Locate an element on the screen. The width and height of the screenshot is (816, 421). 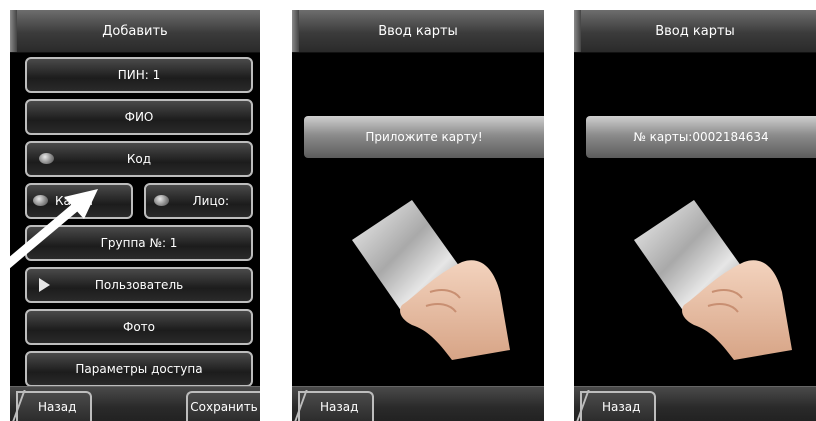
access-params-button: Параметры доступа is located at coordinates (139, 369).